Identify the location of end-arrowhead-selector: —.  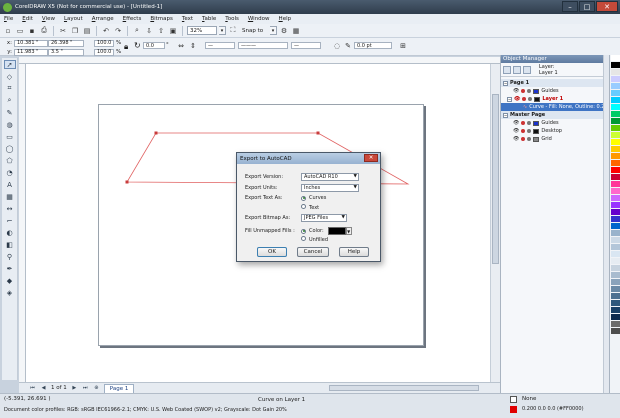
(306, 45).